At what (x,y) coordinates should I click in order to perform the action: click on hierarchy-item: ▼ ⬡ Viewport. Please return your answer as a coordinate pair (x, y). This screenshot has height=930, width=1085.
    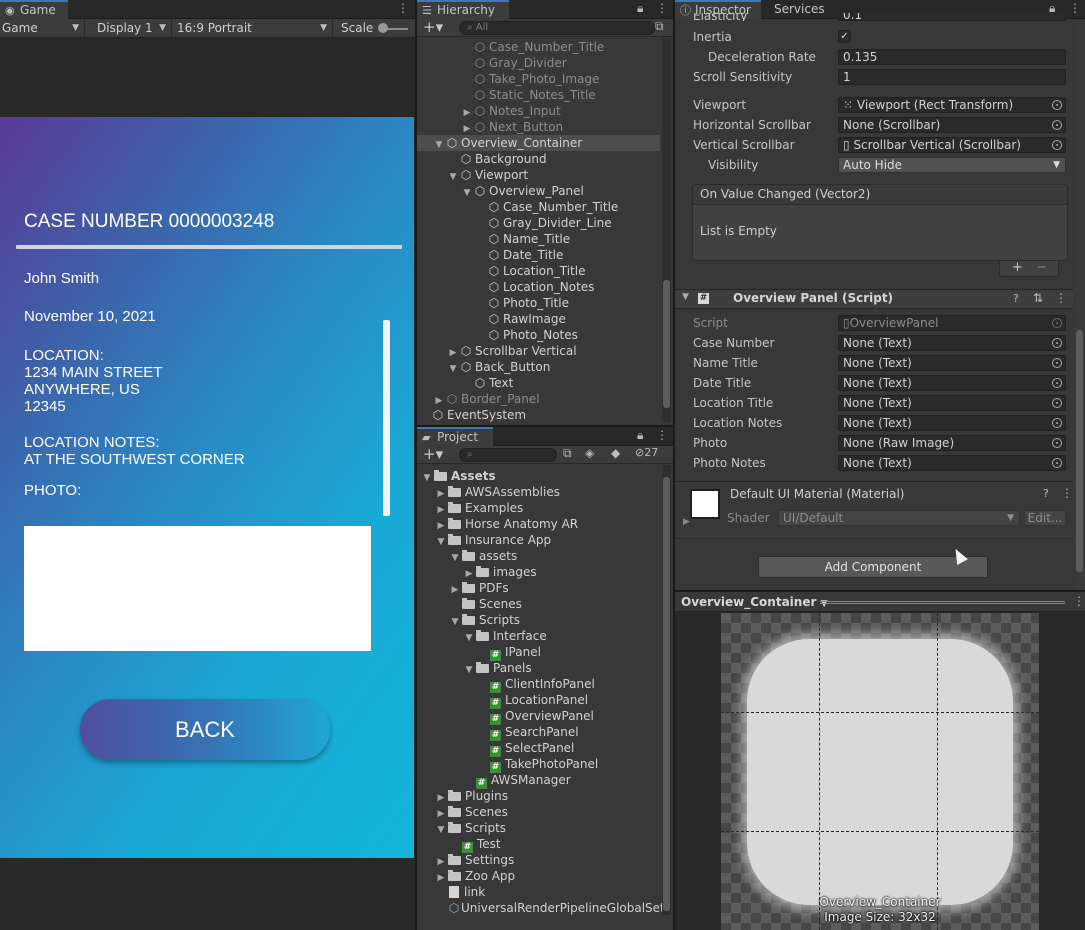
    Looking at the image, I should click on (538, 175).